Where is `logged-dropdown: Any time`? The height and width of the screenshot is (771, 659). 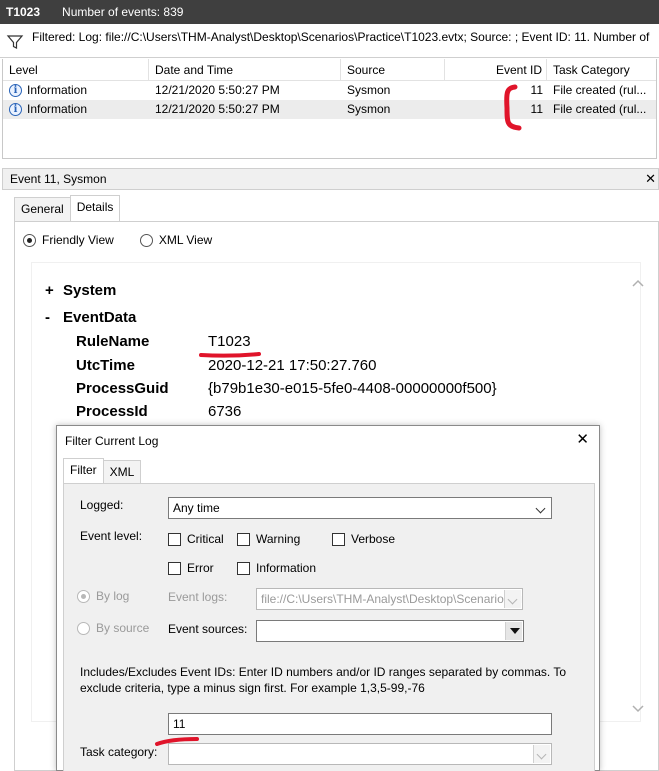
logged-dropdown: Any time is located at coordinates (360, 508).